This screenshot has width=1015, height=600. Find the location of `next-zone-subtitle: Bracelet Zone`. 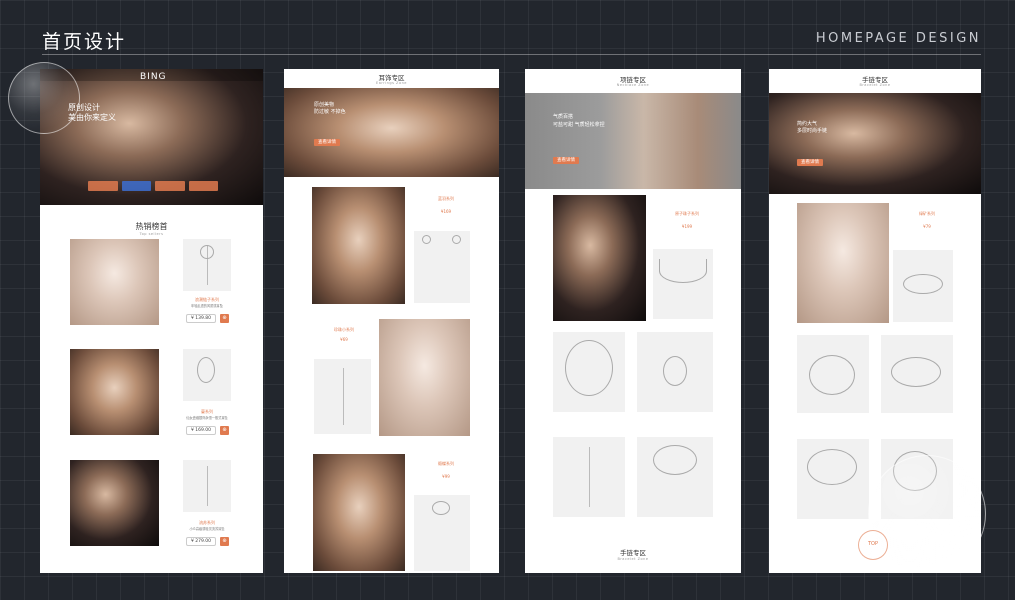

next-zone-subtitle: Bracelet Zone is located at coordinates (633, 559).